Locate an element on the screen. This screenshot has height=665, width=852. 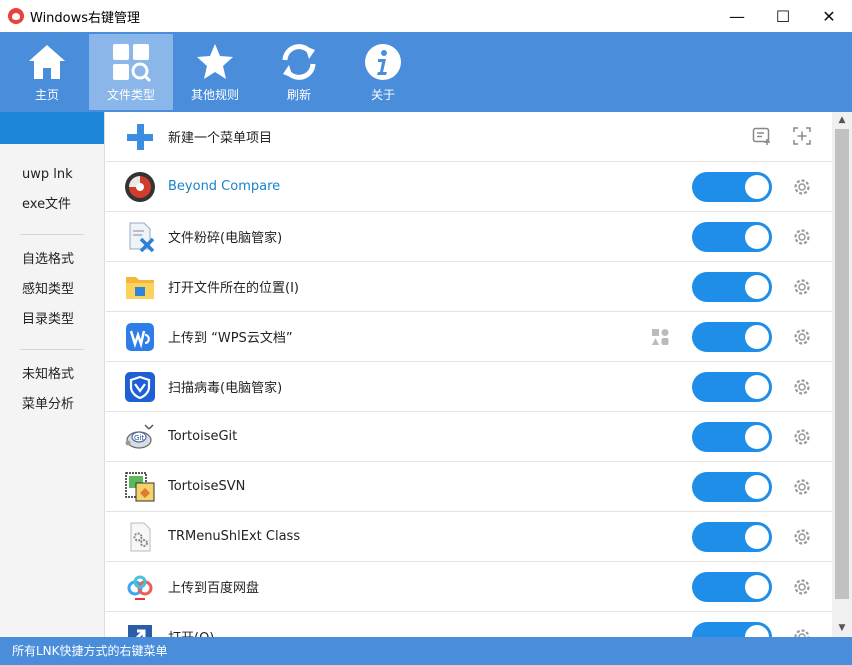
open-icon is located at coordinates (140, 631).